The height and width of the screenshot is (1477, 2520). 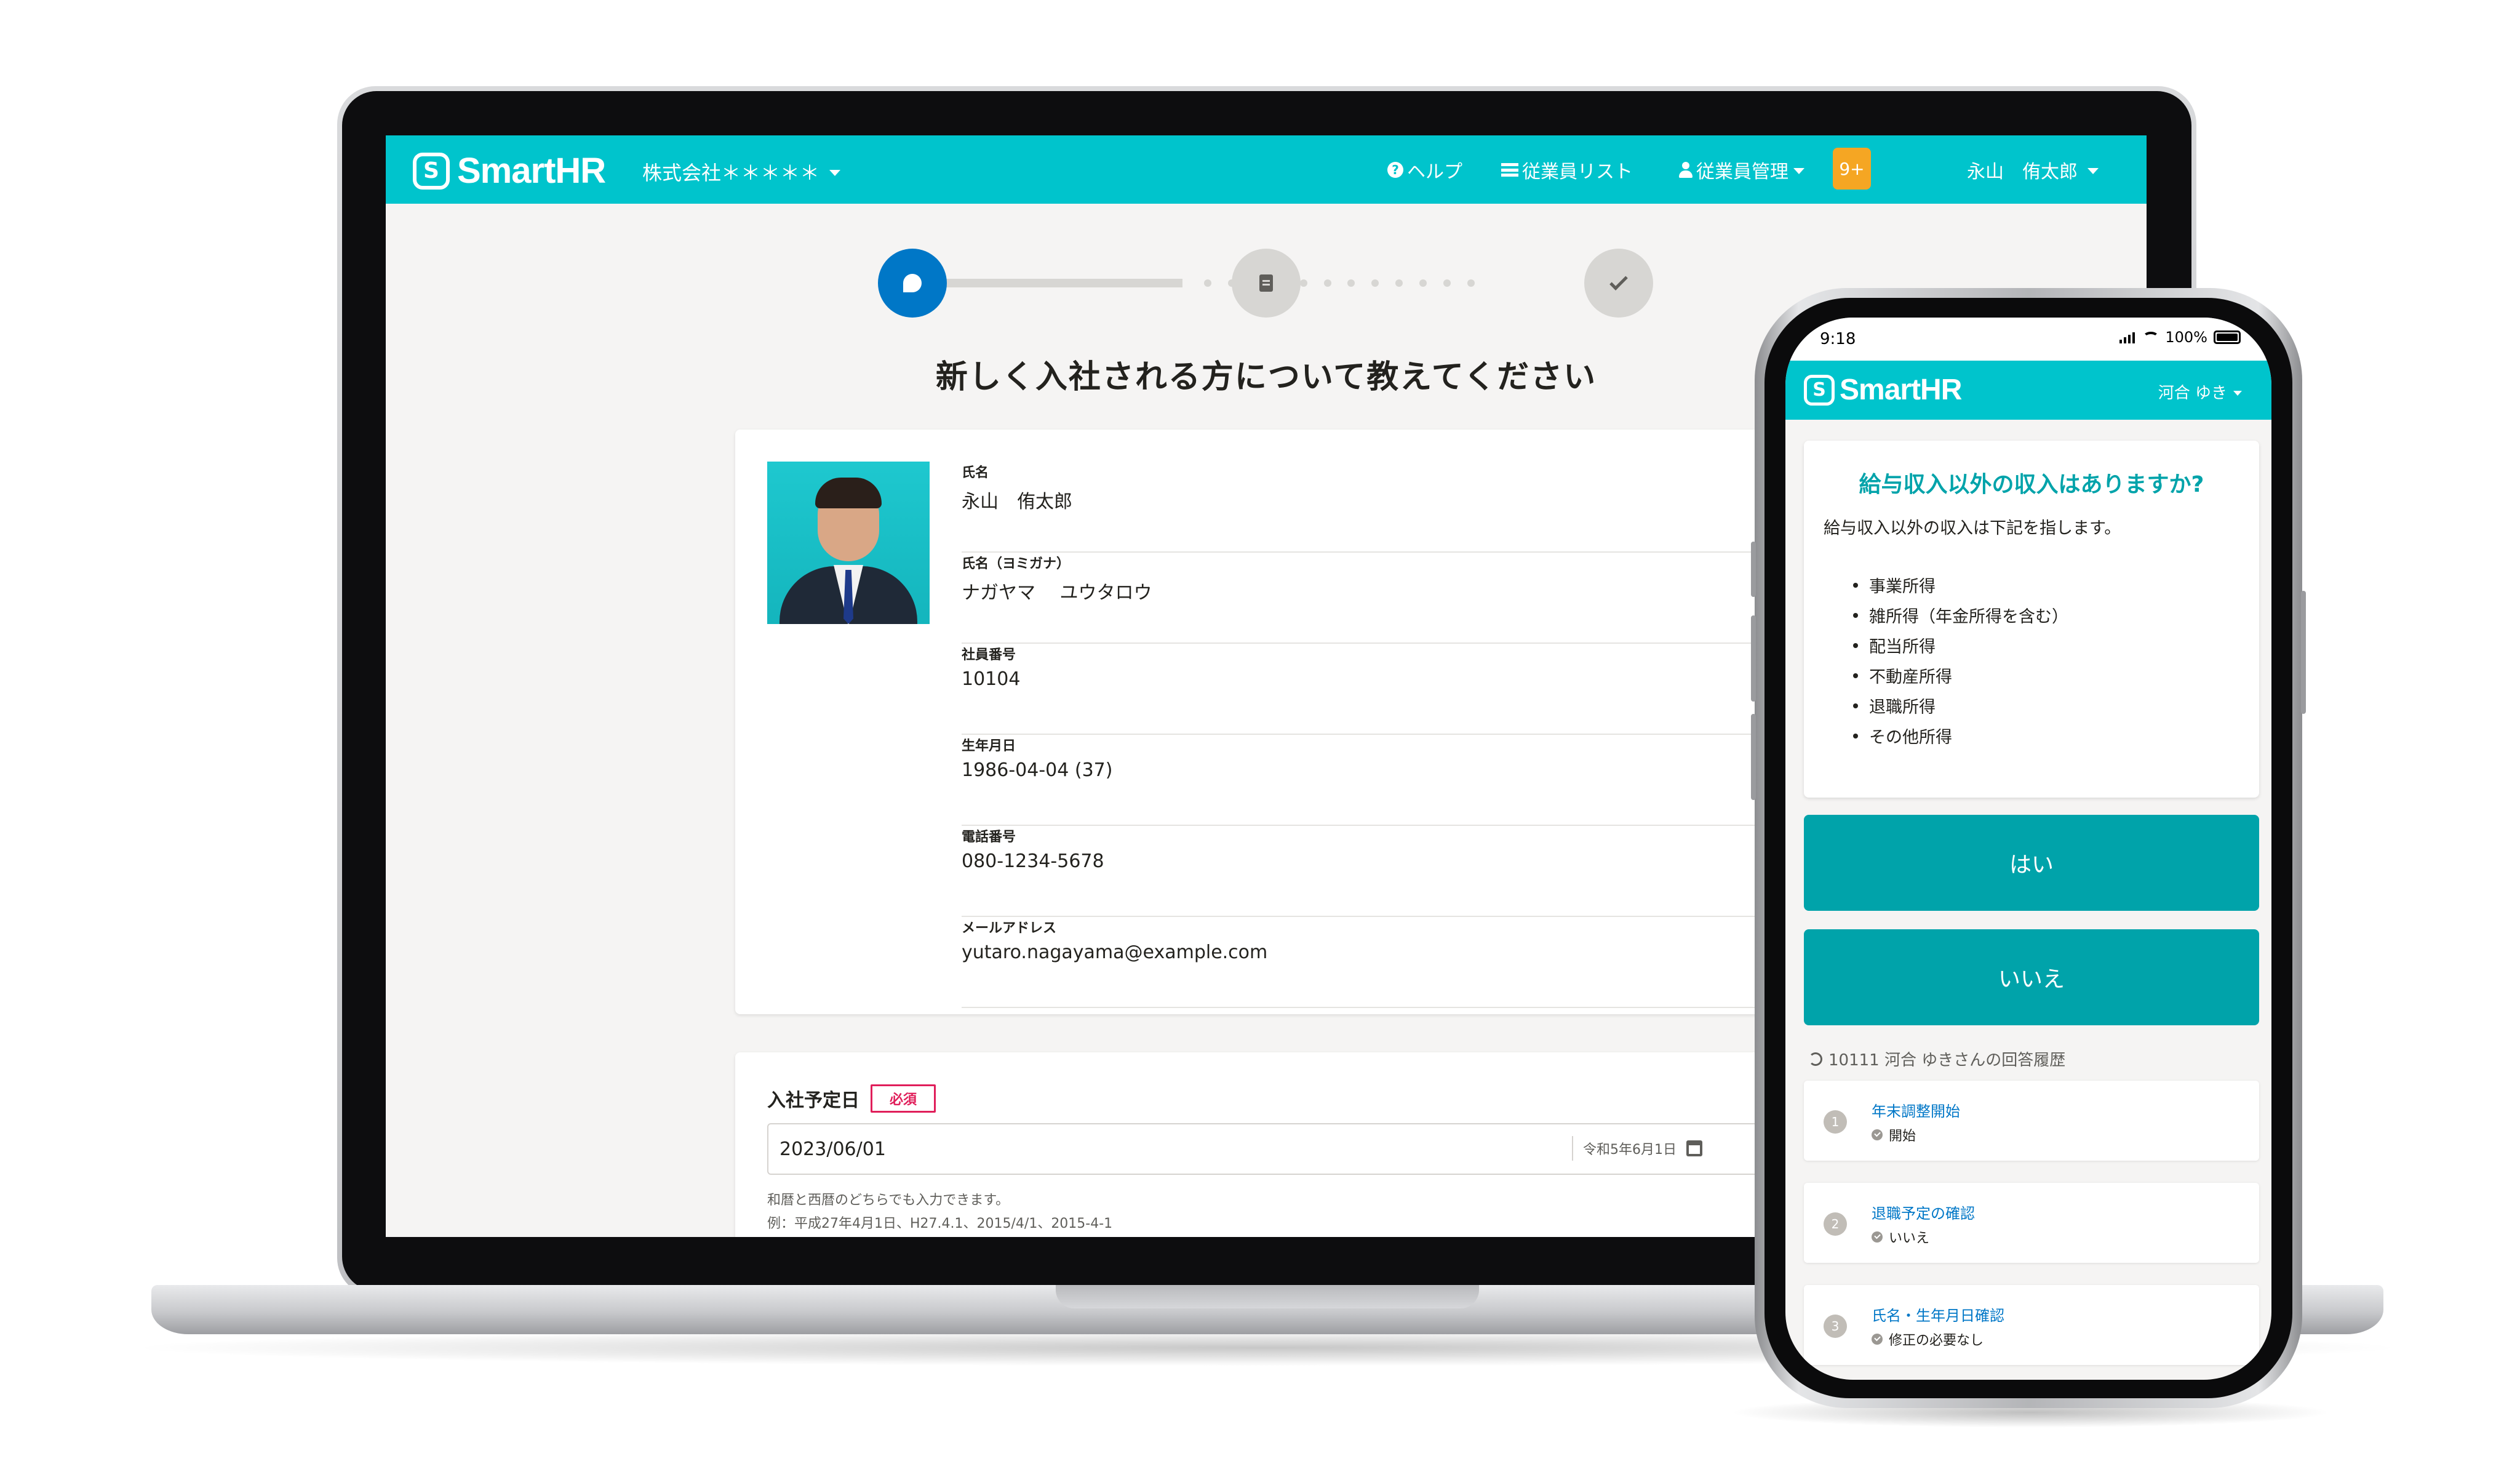 I want to click on field-label: 氏名, so click(x=975, y=473).